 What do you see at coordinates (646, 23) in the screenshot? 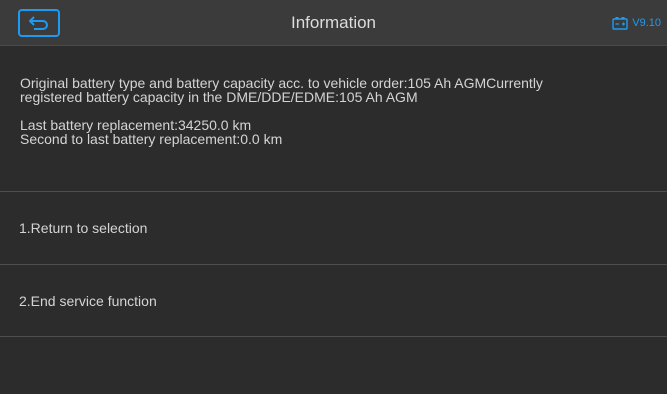
I see `version-label: V9.10` at bounding box center [646, 23].